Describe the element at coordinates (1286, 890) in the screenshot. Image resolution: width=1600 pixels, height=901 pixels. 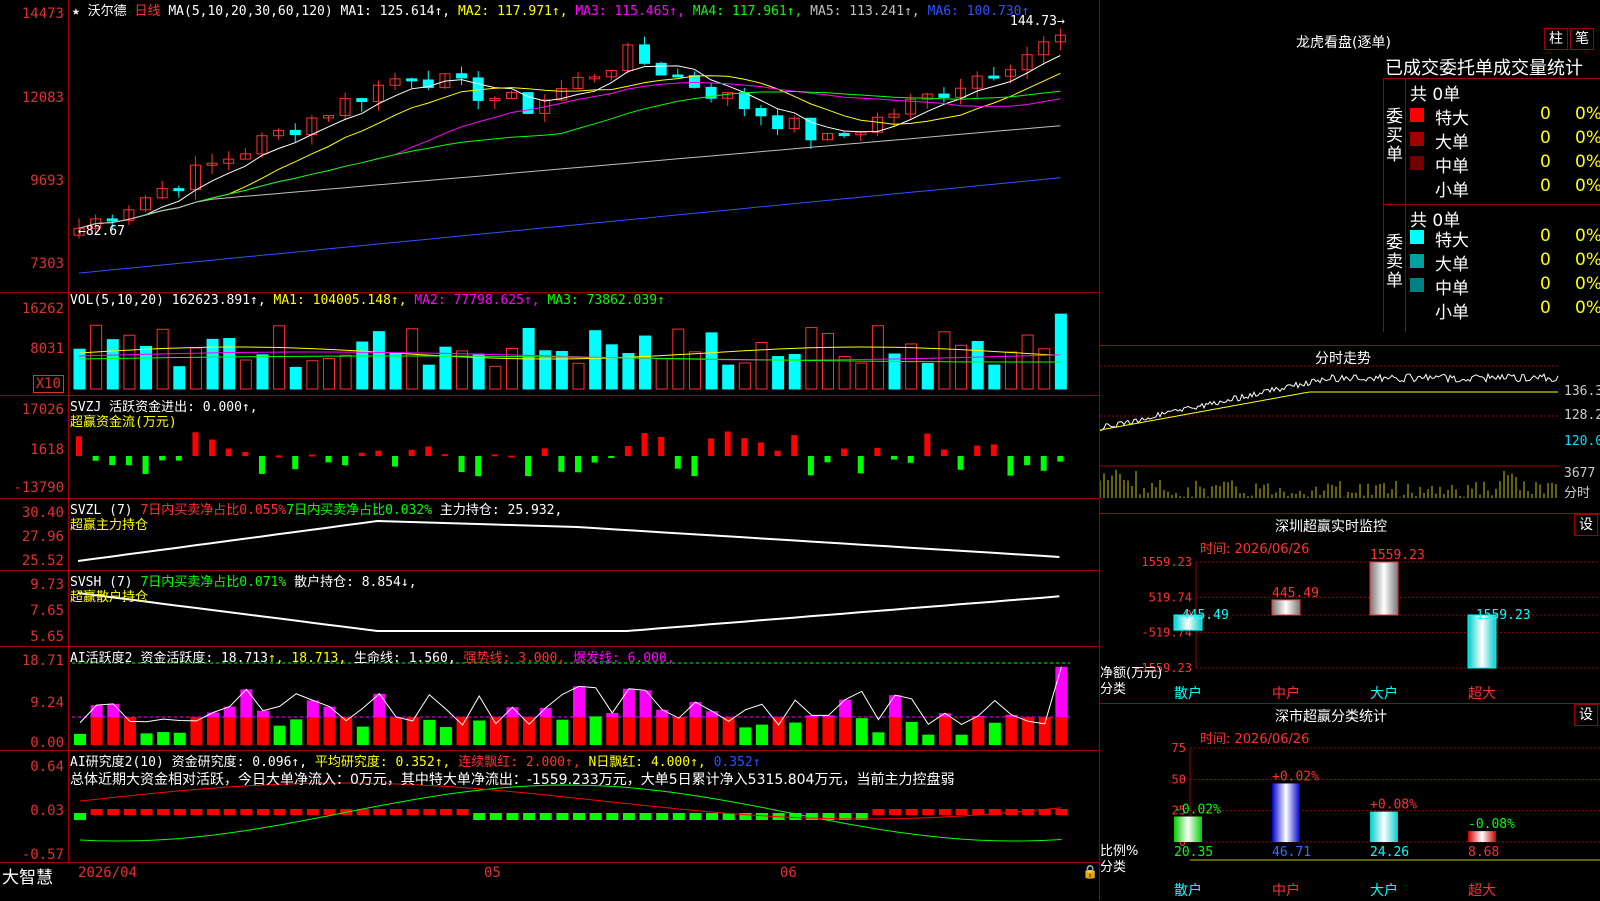
I see `szc-category: 中户` at that location.